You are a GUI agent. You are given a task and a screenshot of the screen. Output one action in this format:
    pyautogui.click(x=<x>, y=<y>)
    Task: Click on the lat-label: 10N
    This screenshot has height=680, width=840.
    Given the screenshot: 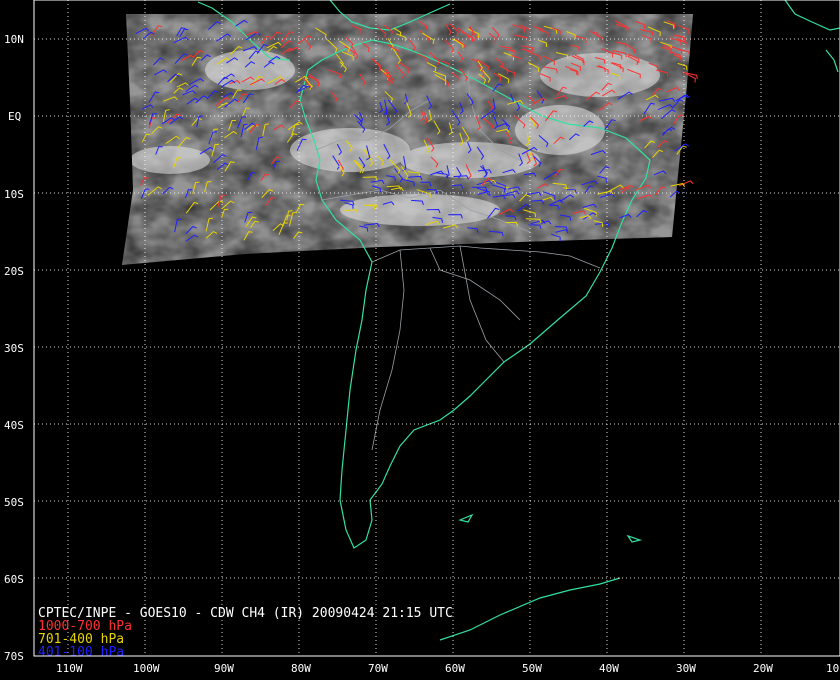 What is the action you would take?
    pyautogui.click(x=14, y=39)
    